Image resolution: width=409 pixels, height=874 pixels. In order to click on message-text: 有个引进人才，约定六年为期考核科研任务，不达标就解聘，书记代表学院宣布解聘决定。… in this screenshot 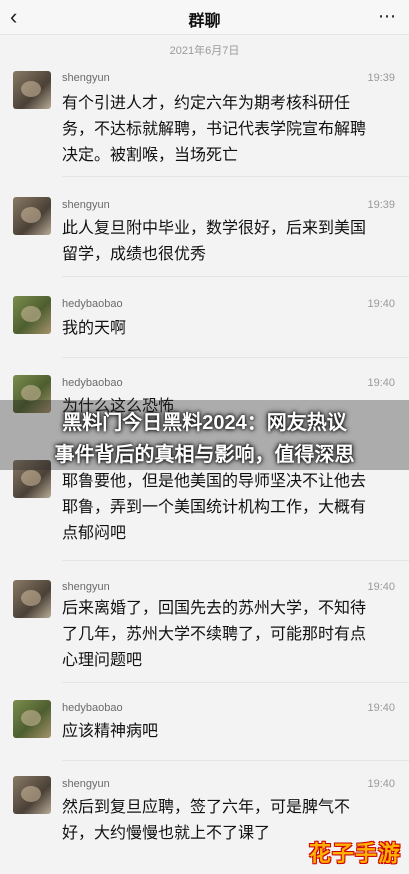, I will do `click(214, 129)`.